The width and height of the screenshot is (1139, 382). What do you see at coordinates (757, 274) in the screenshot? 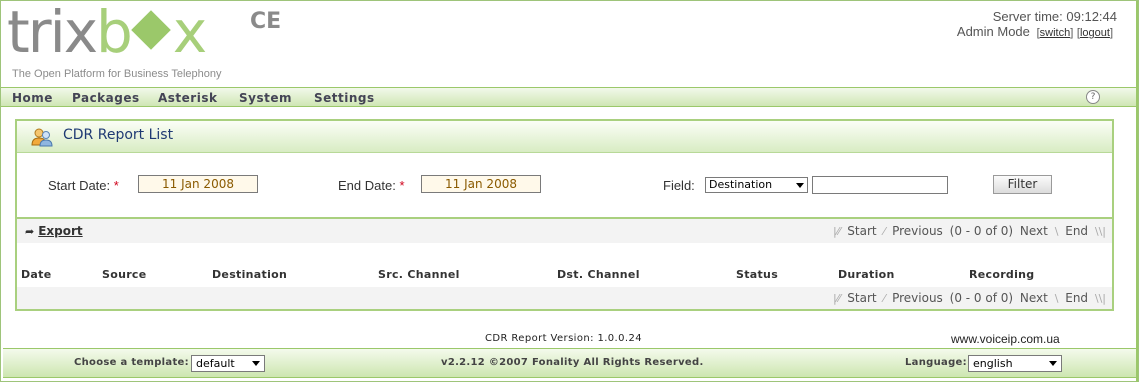
I see `column-header-status: Status` at bounding box center [757, 274].